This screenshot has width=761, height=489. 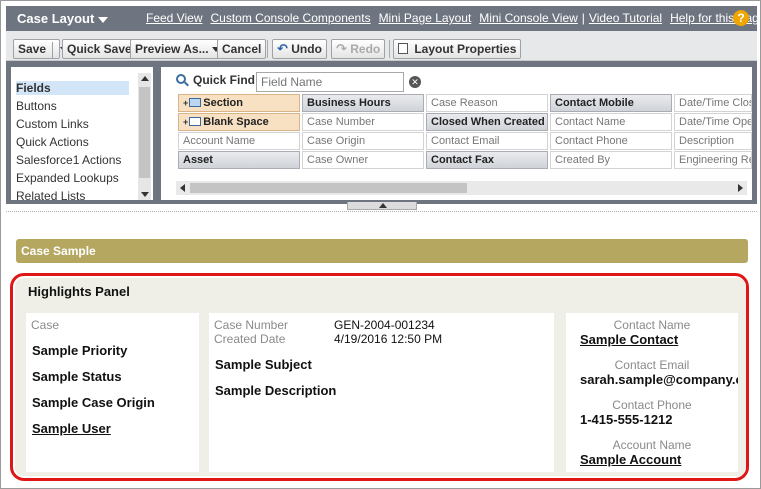 I want to click on quick-find-input, so click(x=330, y=82).